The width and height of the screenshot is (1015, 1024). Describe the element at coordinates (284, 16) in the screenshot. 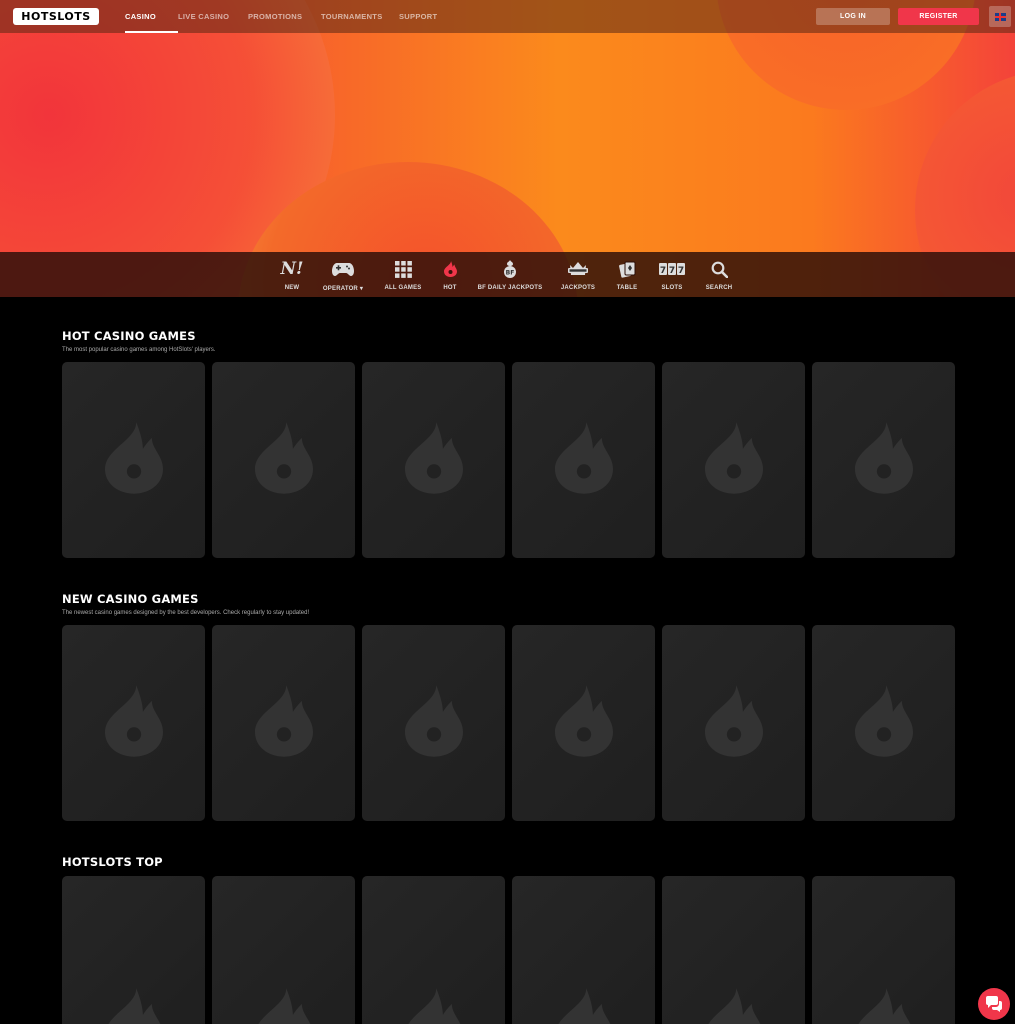

I see `nav-promotions: PROMOTIONS` at that location.